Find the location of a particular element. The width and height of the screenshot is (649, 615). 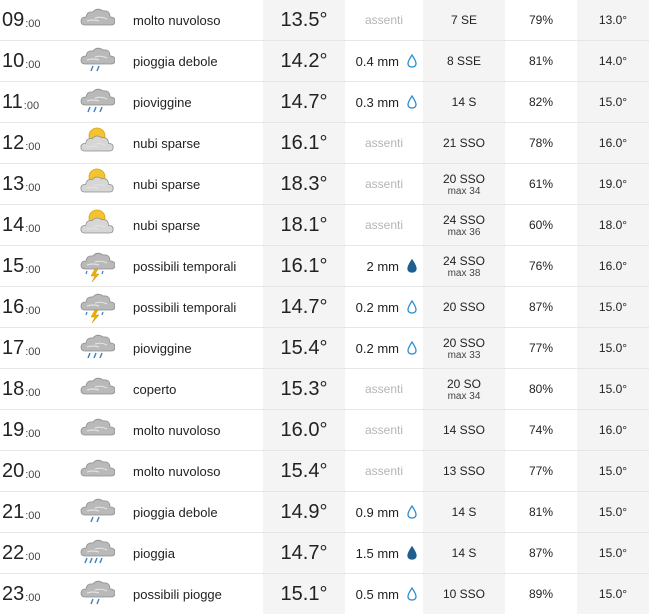

weather-description: pioviggine is located at coordinates (162, 102).